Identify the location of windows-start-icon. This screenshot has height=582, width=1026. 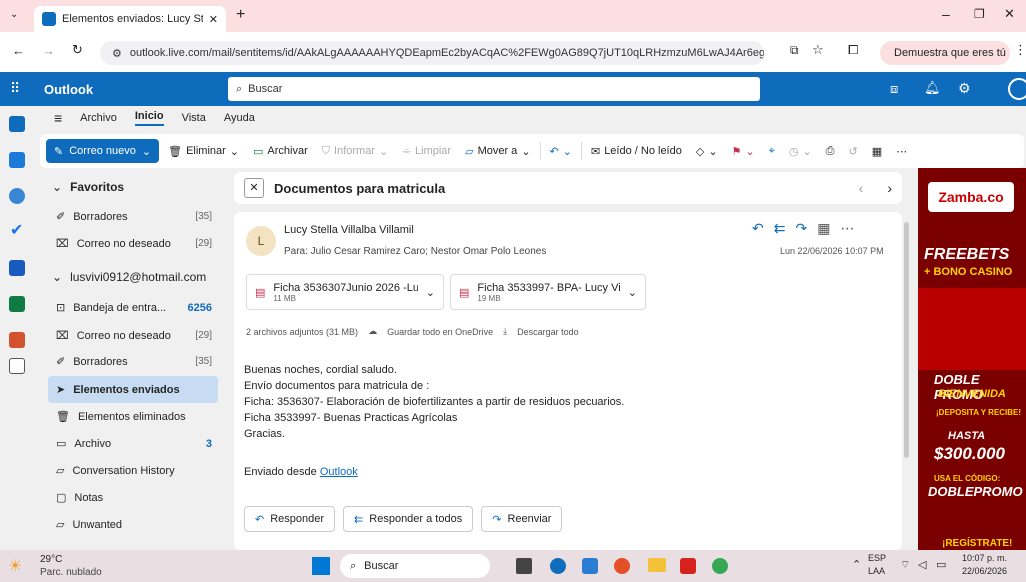
(321, 566).